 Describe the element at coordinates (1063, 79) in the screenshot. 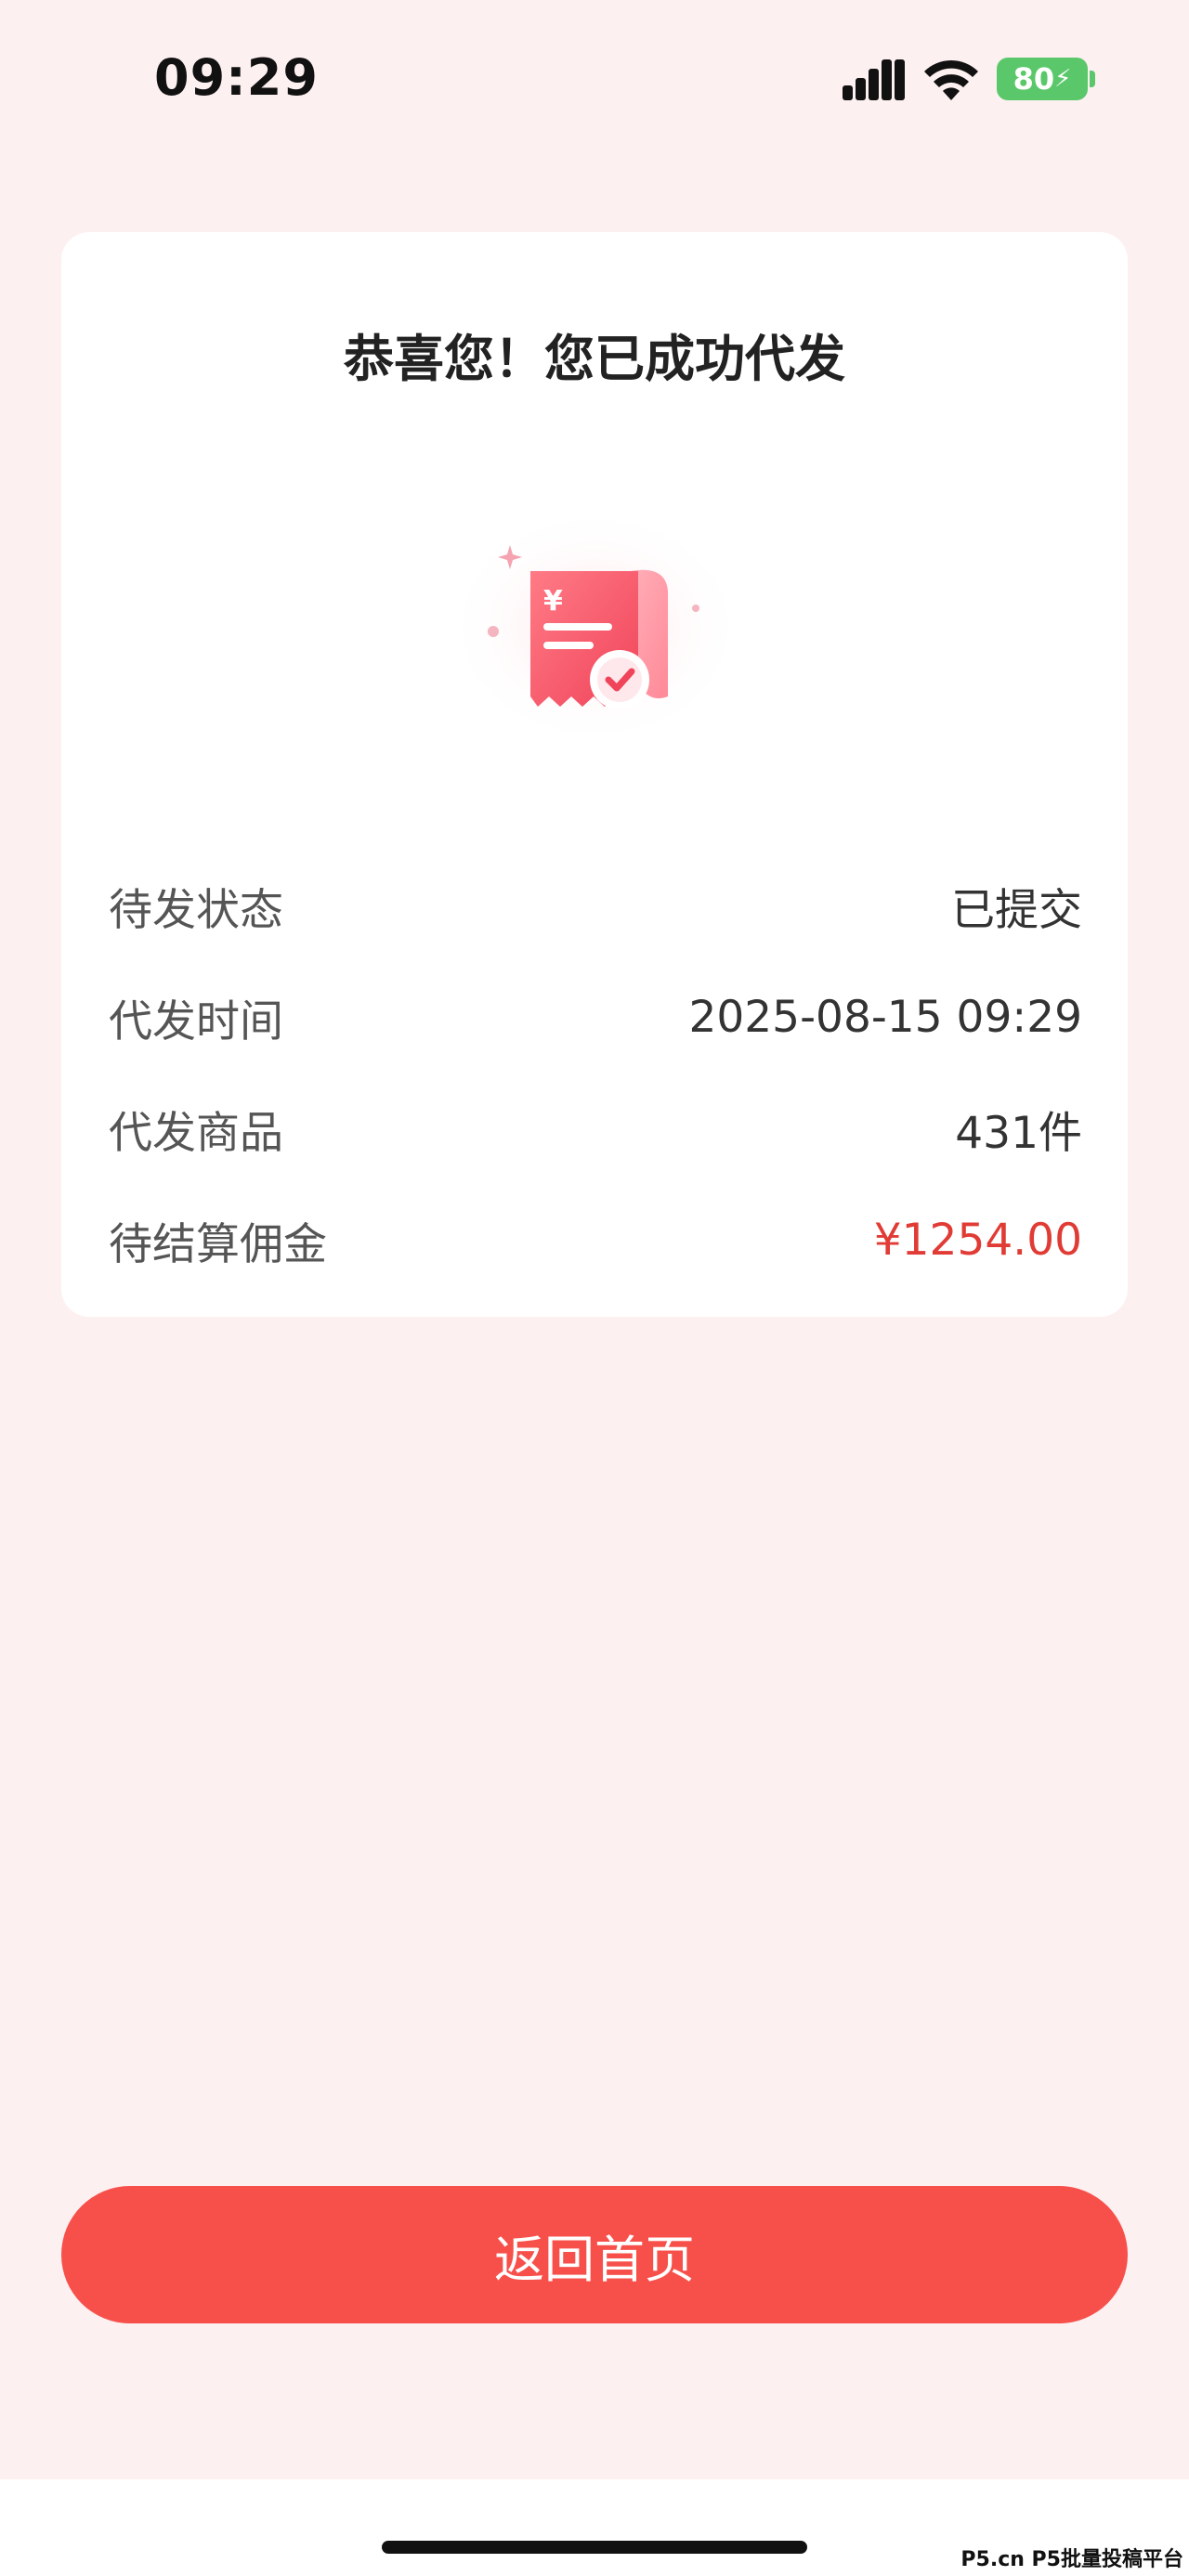

I see `charging-bolt-icon: ⚡` at that location.